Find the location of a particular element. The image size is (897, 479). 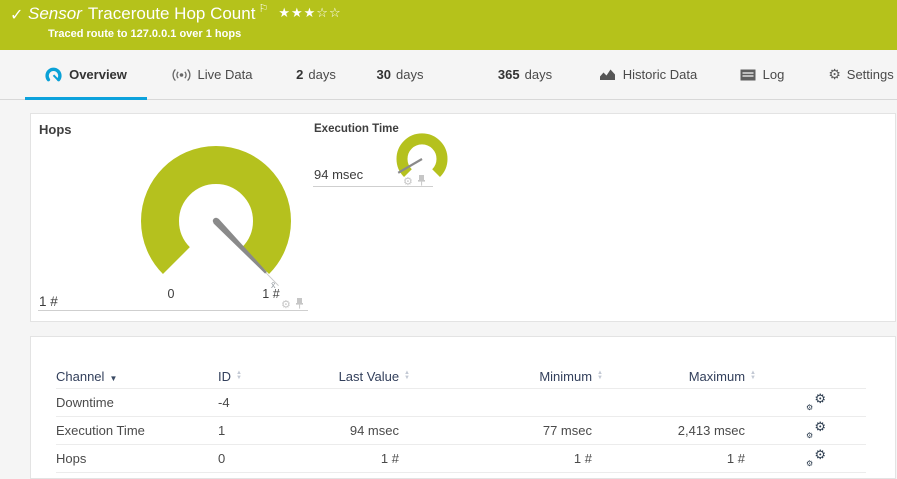

table-row-downtime: Downtime -4 ⚙ ⚙ is located at coordinates (461, 402).